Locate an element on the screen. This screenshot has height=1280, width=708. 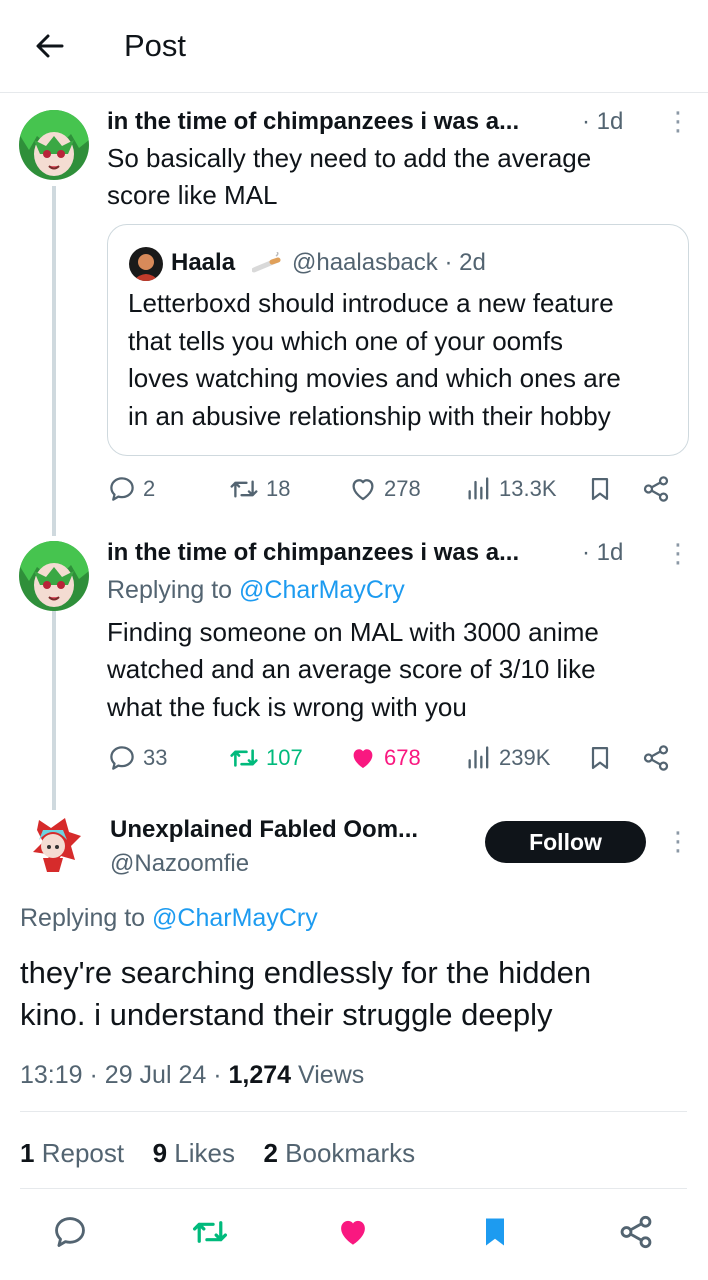
views-button: 13.3K is located at coordinates (511, 489).